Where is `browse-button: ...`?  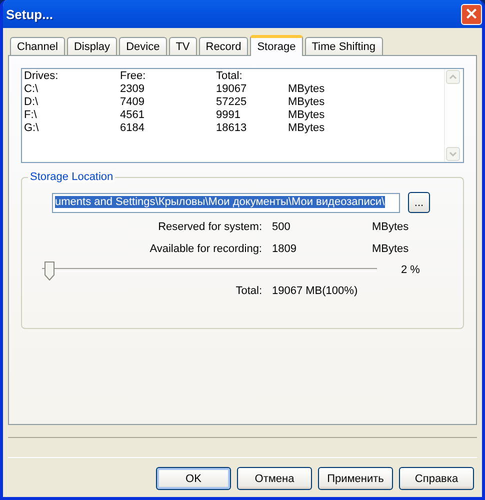
browse-button: ... is located at coordinates (419, 202).